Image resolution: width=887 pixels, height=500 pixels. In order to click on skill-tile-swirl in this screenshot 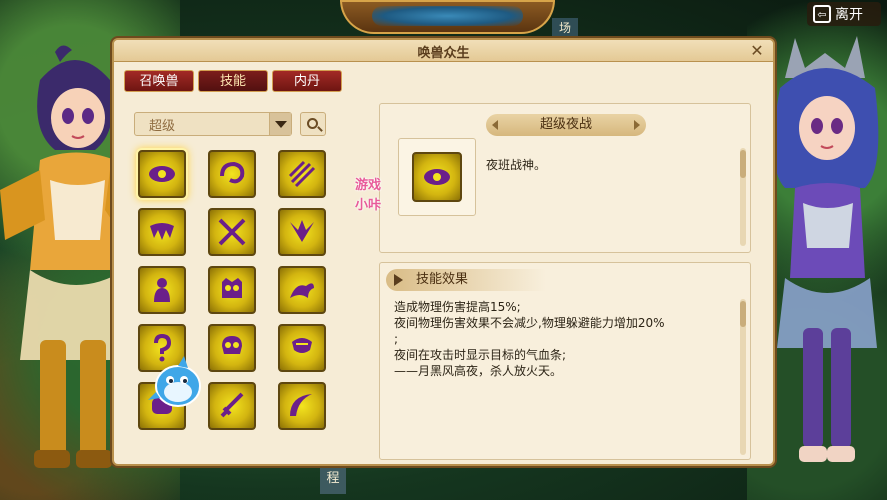, I will do `click(232, 174)`.